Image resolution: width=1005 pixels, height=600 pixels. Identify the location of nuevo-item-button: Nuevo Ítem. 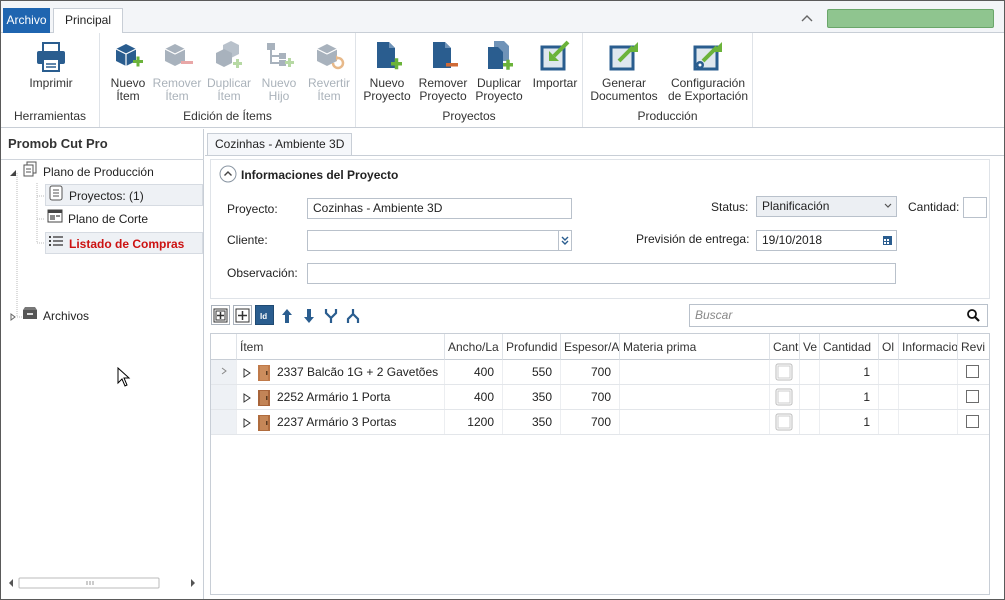
(128, 71).